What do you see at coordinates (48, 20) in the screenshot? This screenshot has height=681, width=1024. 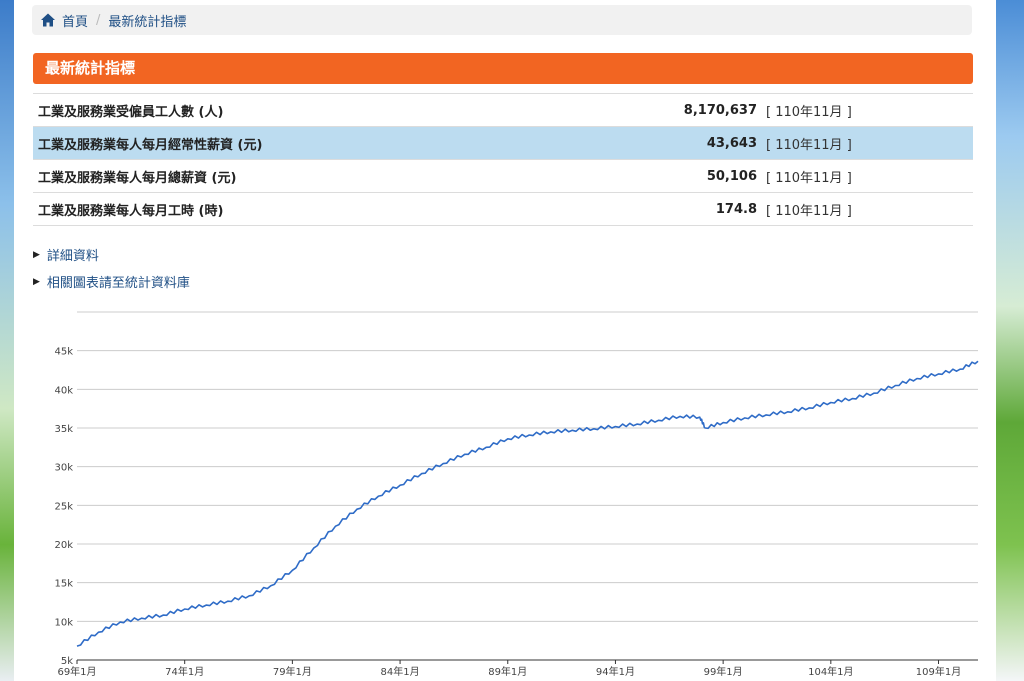 I see `home-icon` at bounding box center [48, 20].